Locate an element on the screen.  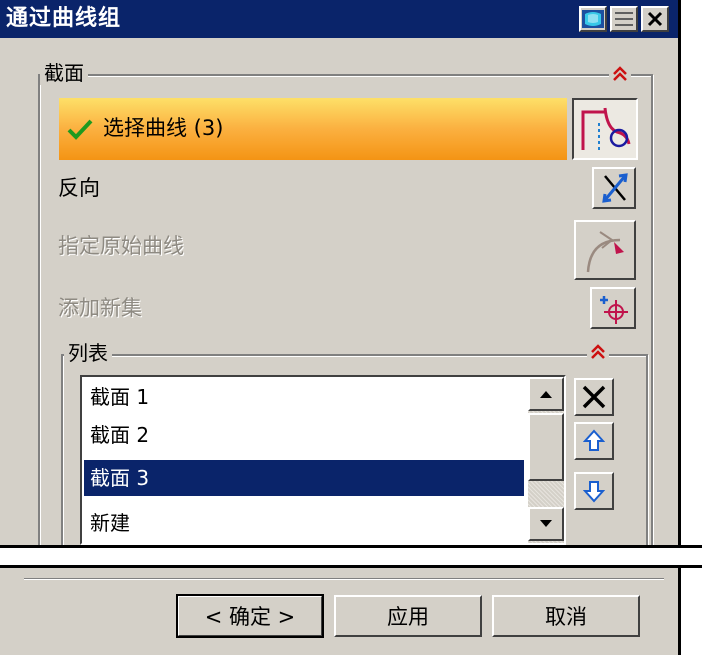
ok-button: < 确定 > is located at coordinates (250, 616).